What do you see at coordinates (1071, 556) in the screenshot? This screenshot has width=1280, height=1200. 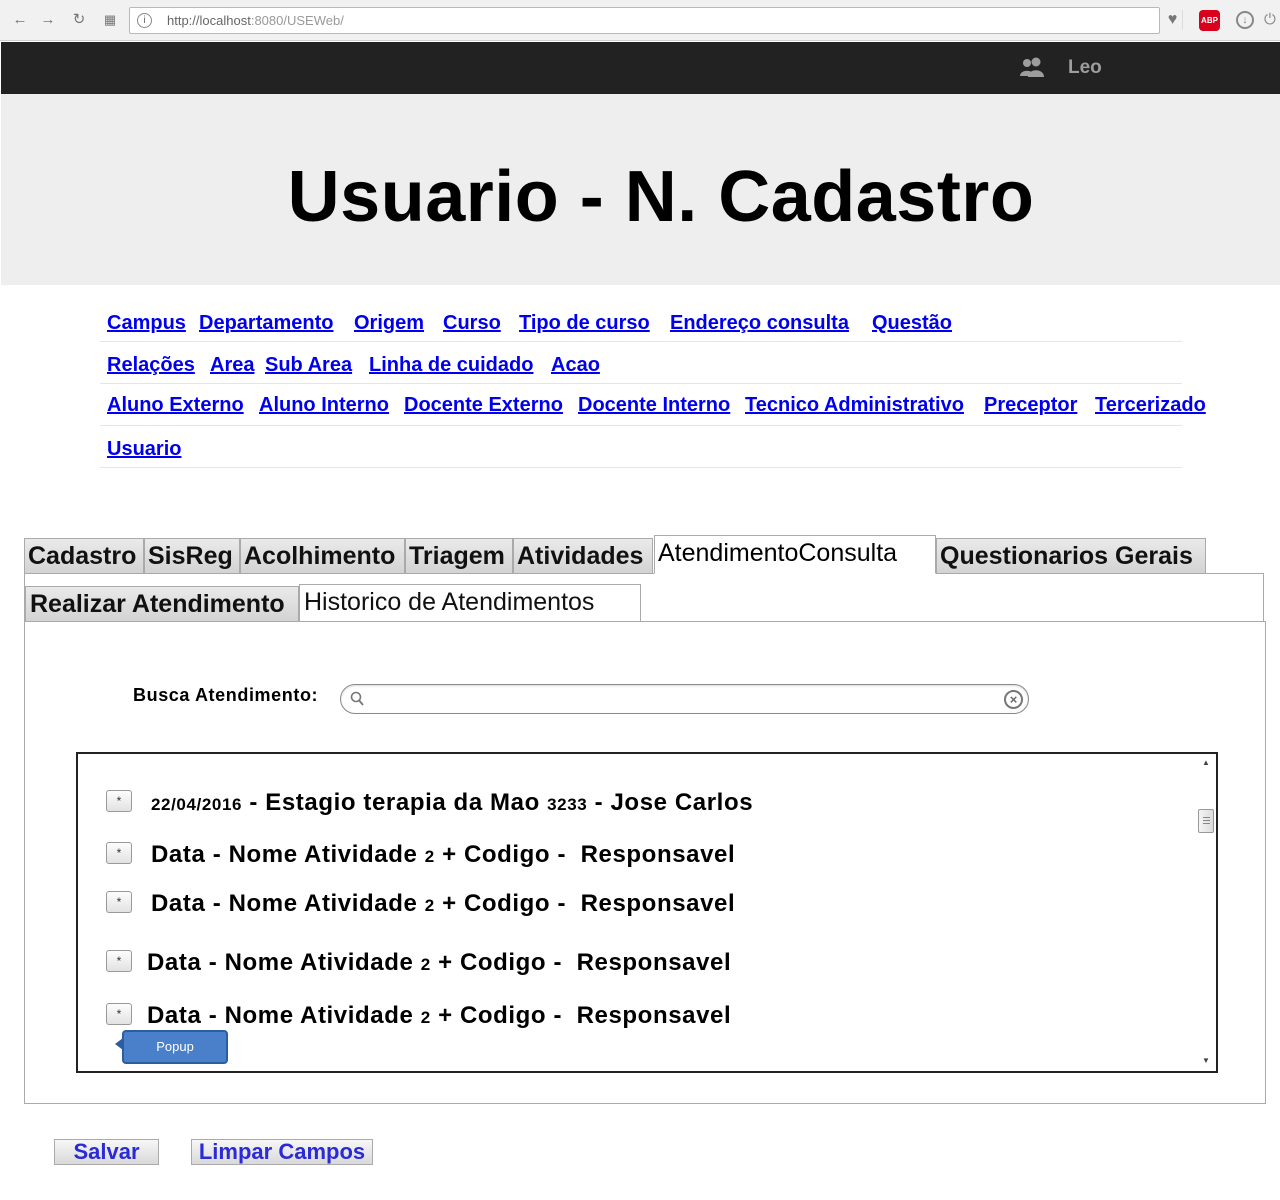 I see `tab-questionarios-gerais: Questionarios Gerais` at bounding box center [1071, 556].